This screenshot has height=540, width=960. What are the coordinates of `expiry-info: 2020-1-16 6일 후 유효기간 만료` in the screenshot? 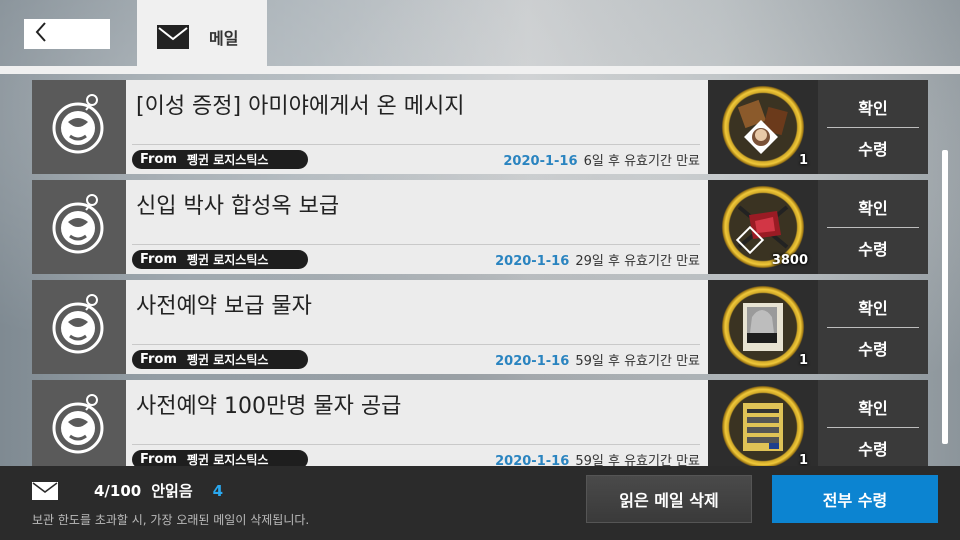 It's located at (601, 159).